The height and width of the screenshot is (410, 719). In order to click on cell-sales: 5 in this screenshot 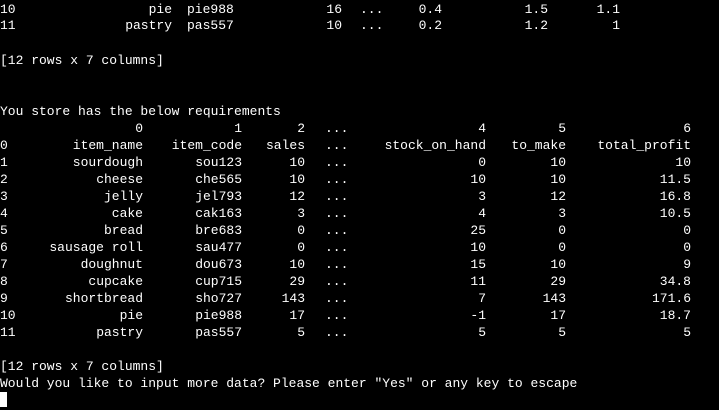, I will do `click(301, 332)`.